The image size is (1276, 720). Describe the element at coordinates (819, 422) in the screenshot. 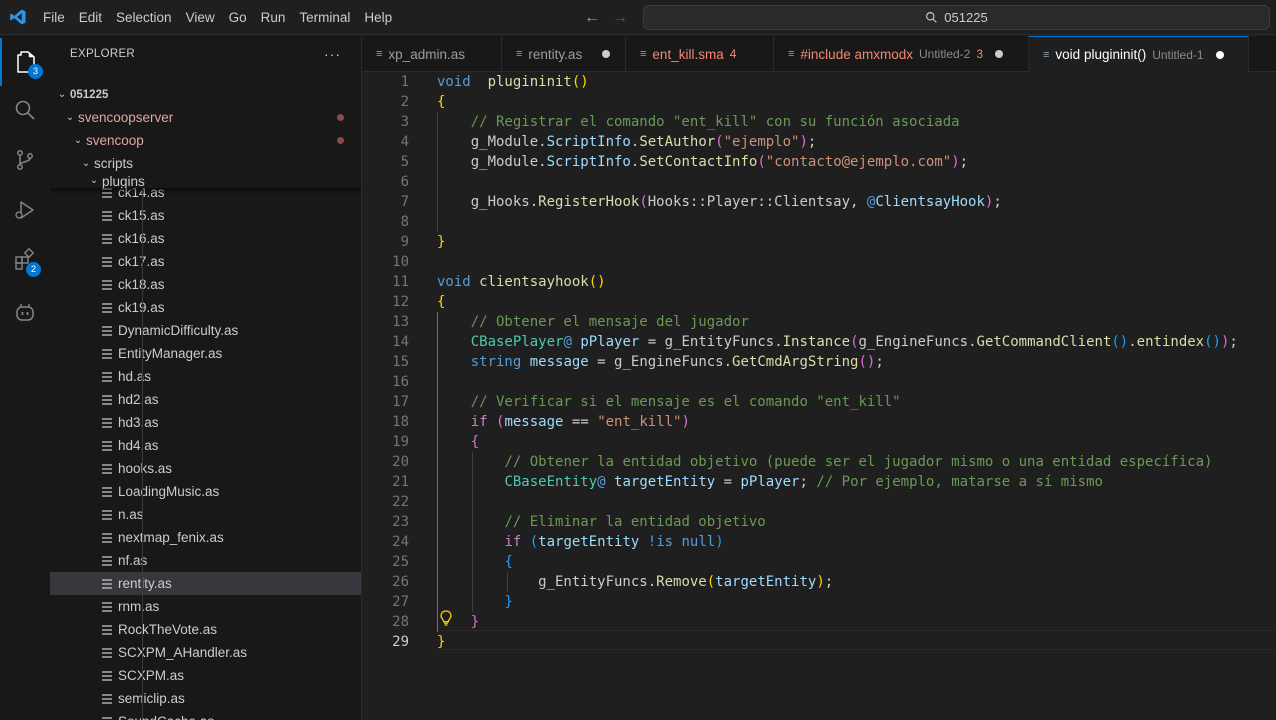

I see `code-line: 18 if (message == "ent_kill")` at that location.